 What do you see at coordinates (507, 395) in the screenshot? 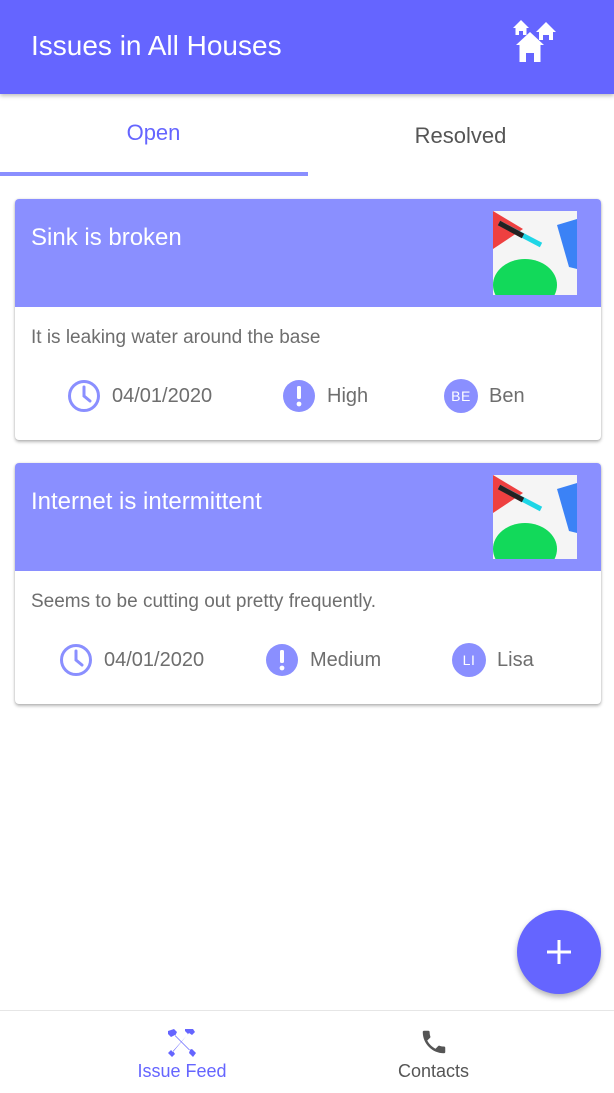
I see `assignee-name: Ben` at bounding box center [507, 395].